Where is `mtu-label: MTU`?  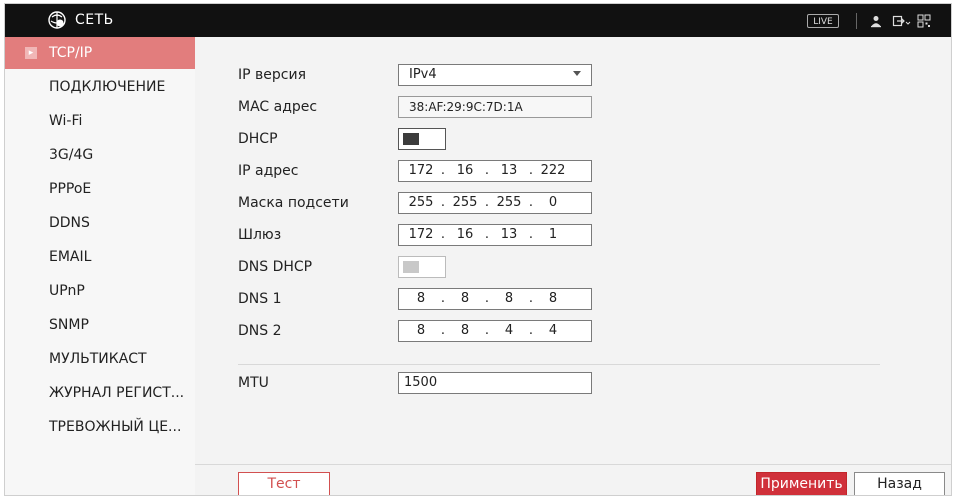
mtu-label: MTU is located at coordinates (253, 383).